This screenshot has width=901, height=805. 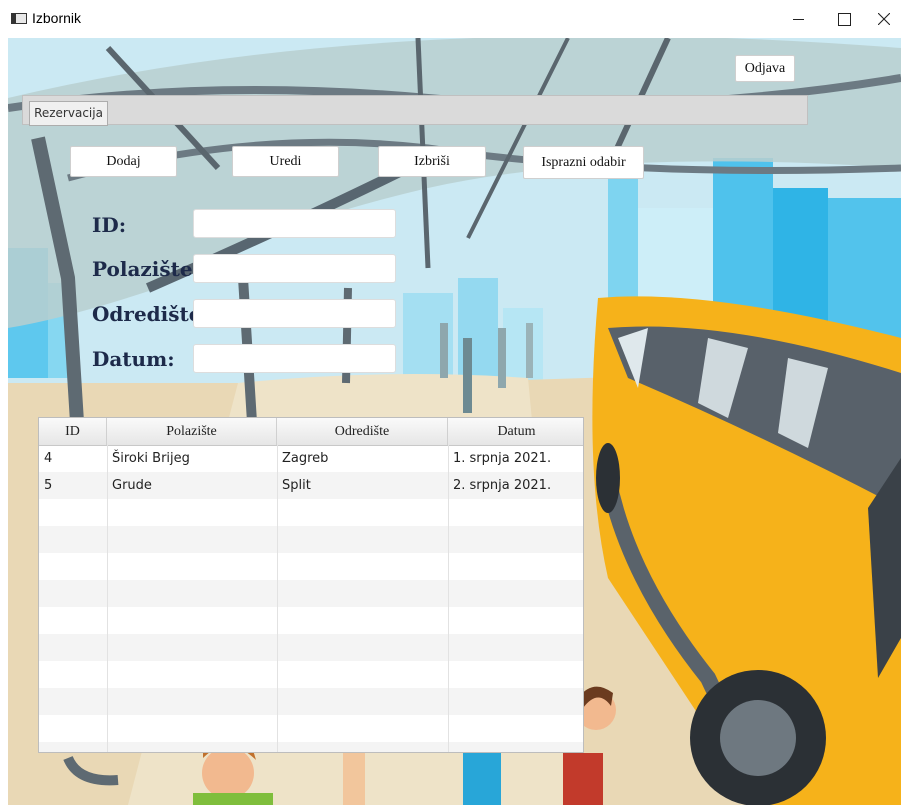 I want to click on cell-id: 4, so click(x=48, y=458).